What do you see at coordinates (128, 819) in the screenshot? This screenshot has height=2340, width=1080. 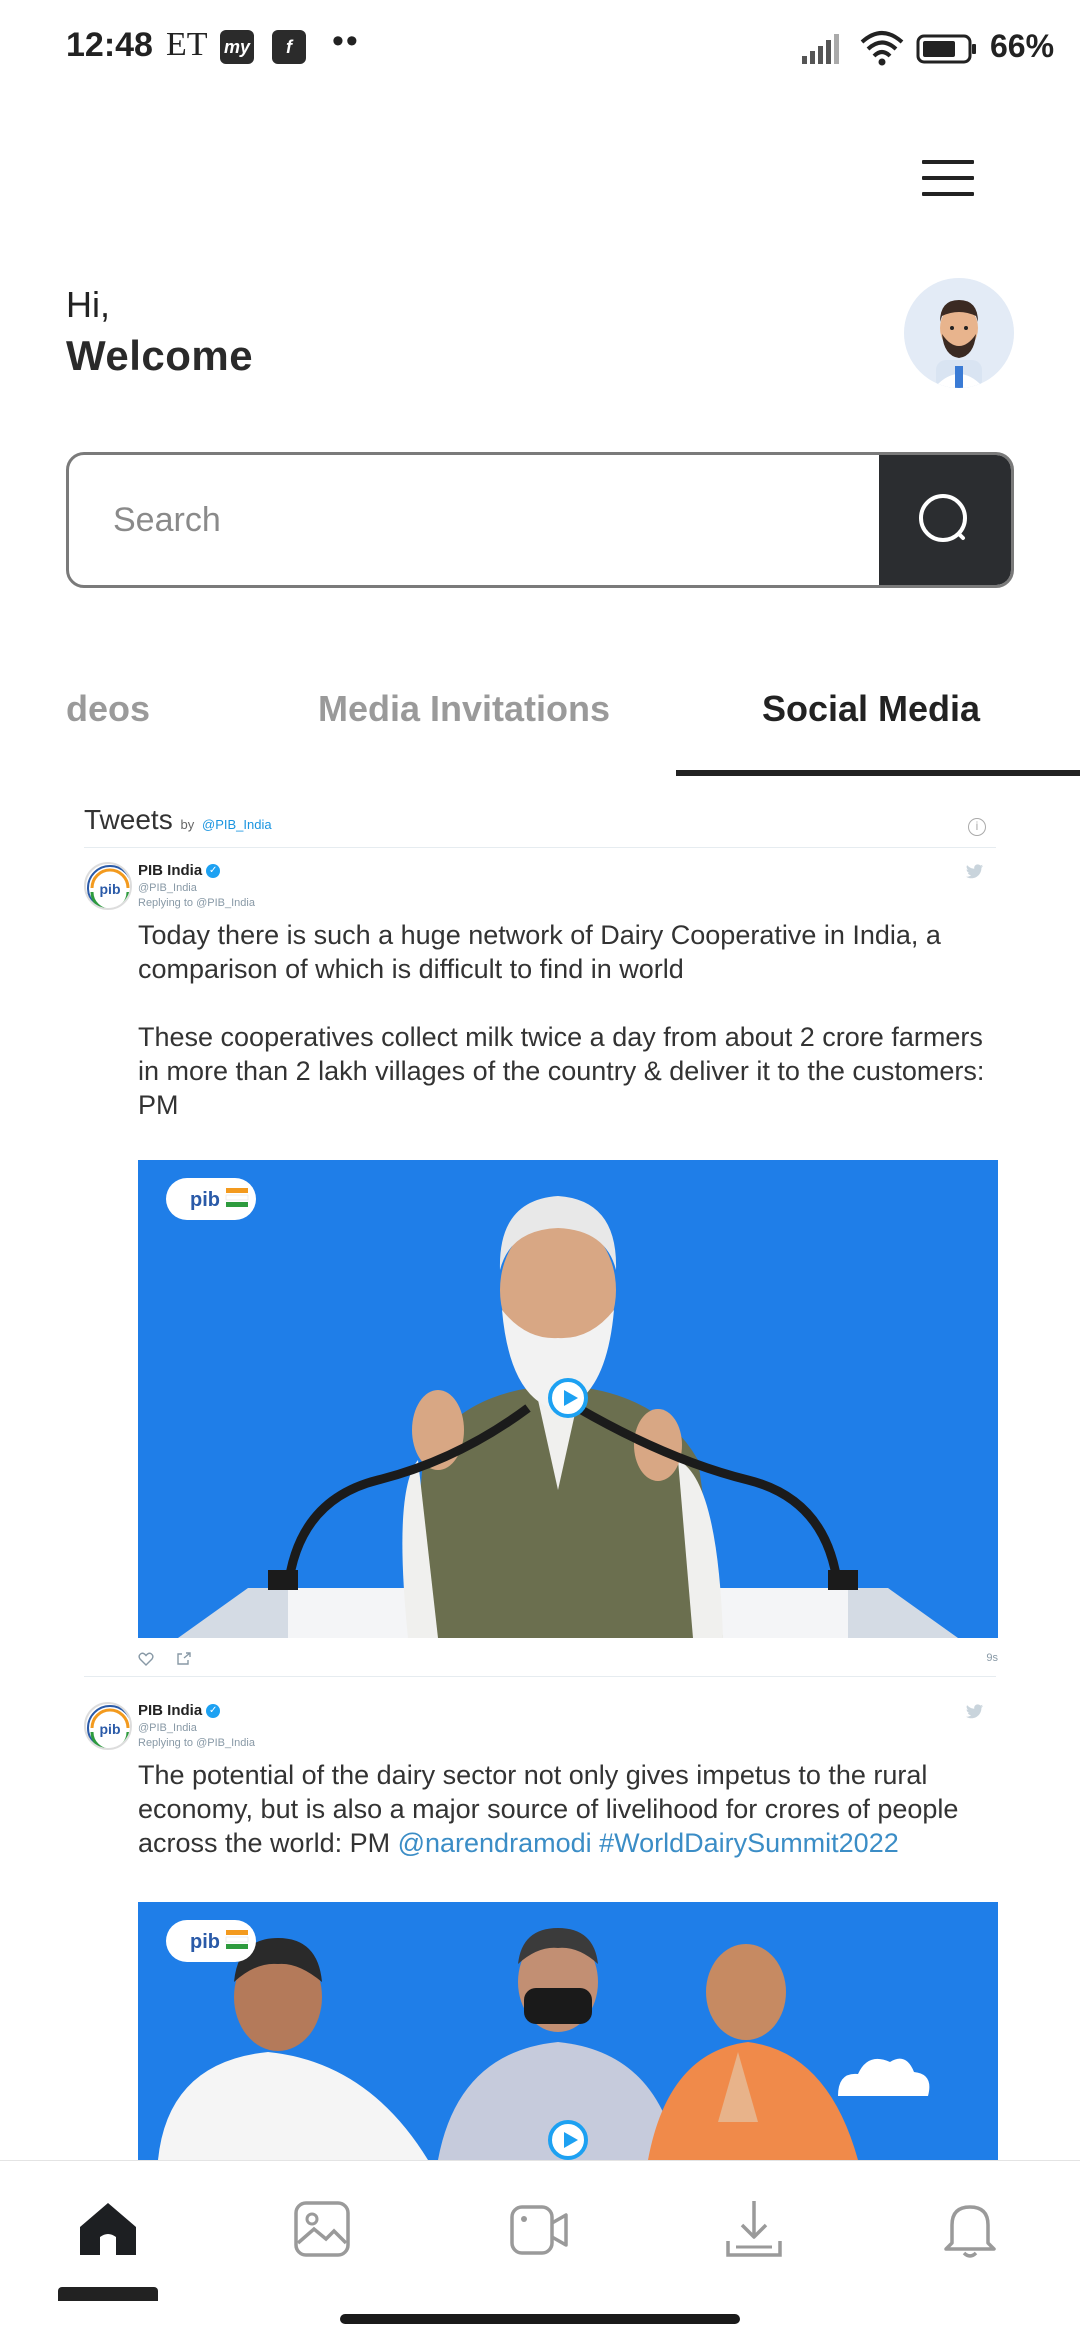 I see `timeline-title-text: Tweets` at bounding box center [128, 819].